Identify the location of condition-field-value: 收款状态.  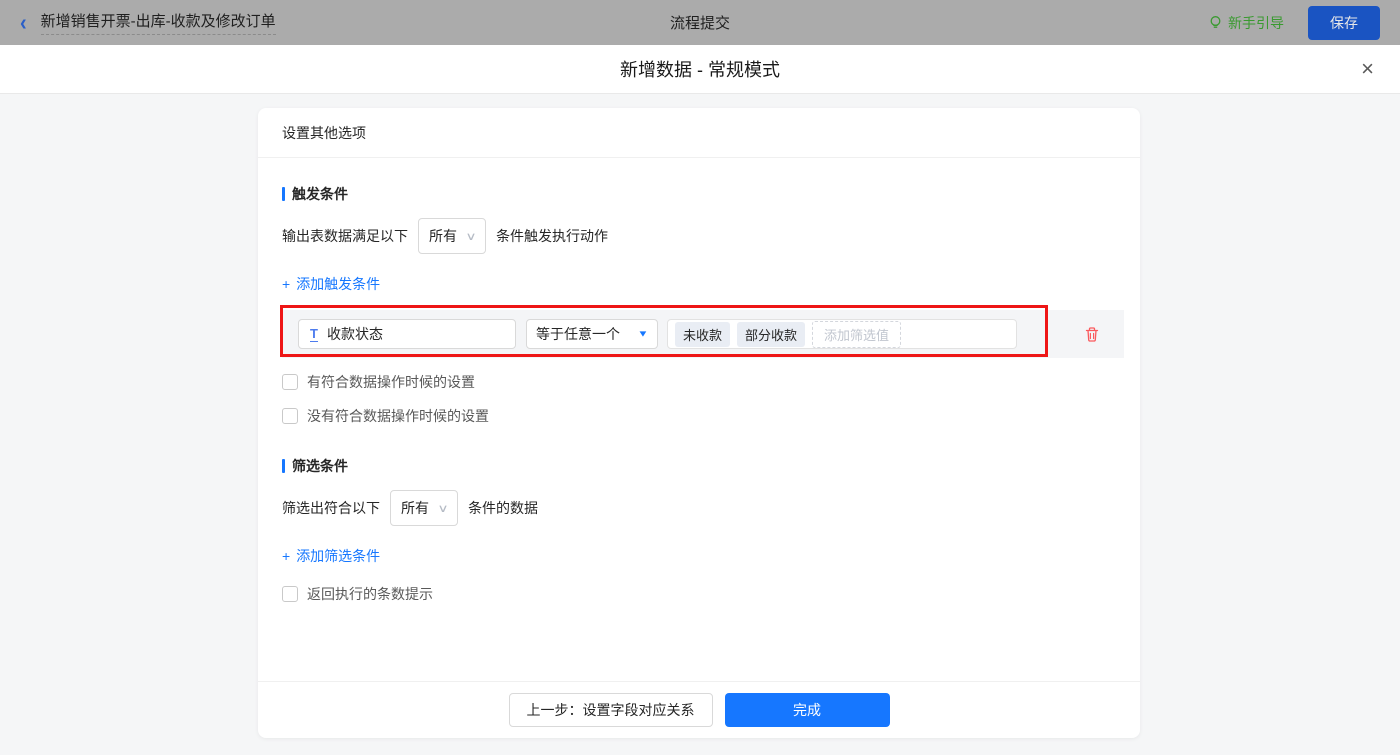
(354, 334).